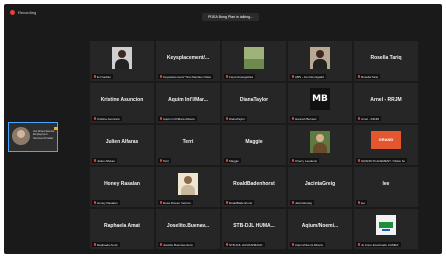  I want to click on participant-name: Hannah Berniez, so click(306, 118).